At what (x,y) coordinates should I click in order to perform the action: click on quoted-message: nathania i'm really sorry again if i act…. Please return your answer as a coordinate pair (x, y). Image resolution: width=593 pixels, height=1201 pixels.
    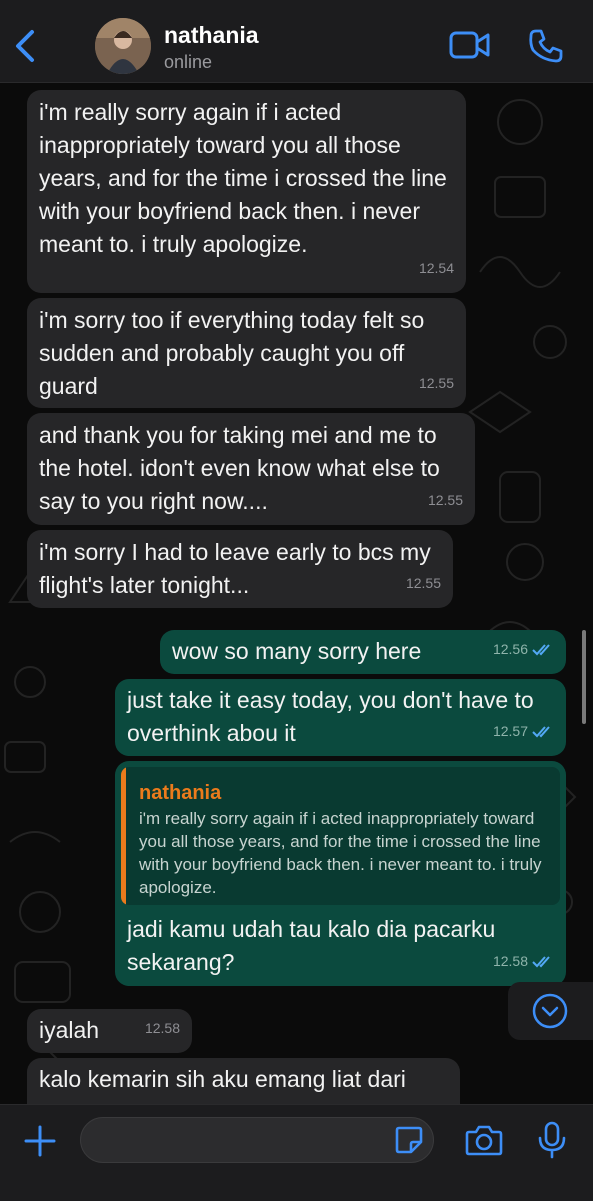
    Looking at the image, I should click on (340, 836).